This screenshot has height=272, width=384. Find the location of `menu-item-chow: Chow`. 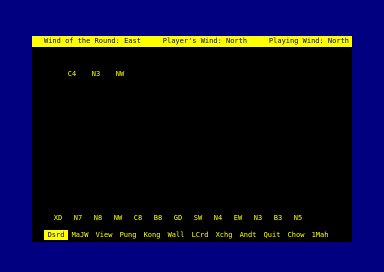

menu-item-chow: Chow is located at coordinates (296, 235).